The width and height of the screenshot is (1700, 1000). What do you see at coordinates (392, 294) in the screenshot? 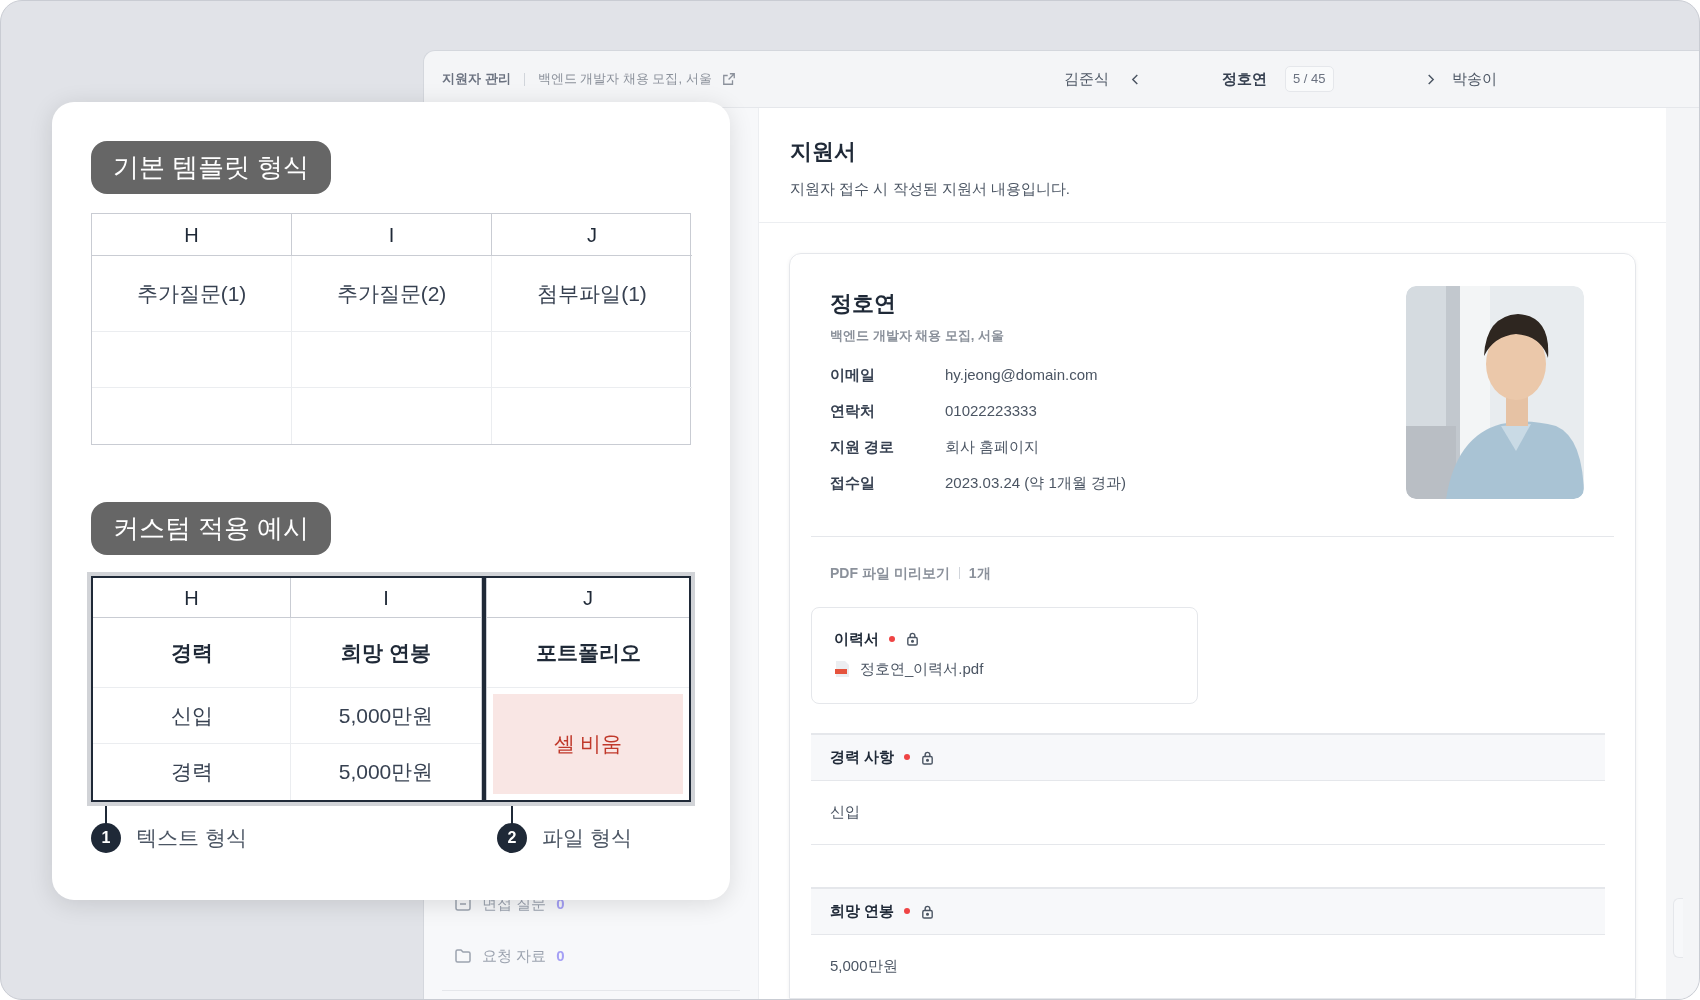
I see `table-cell: 추가질문(2)` at bounding box center [392, 294].